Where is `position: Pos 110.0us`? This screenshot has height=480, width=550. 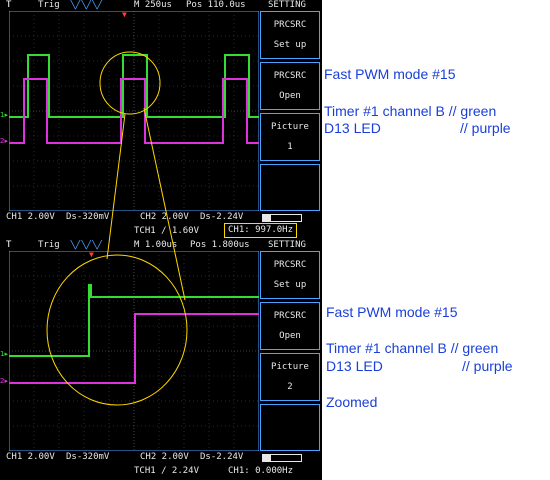 position: Pos 110.0us is located at coordinates (216, 5).